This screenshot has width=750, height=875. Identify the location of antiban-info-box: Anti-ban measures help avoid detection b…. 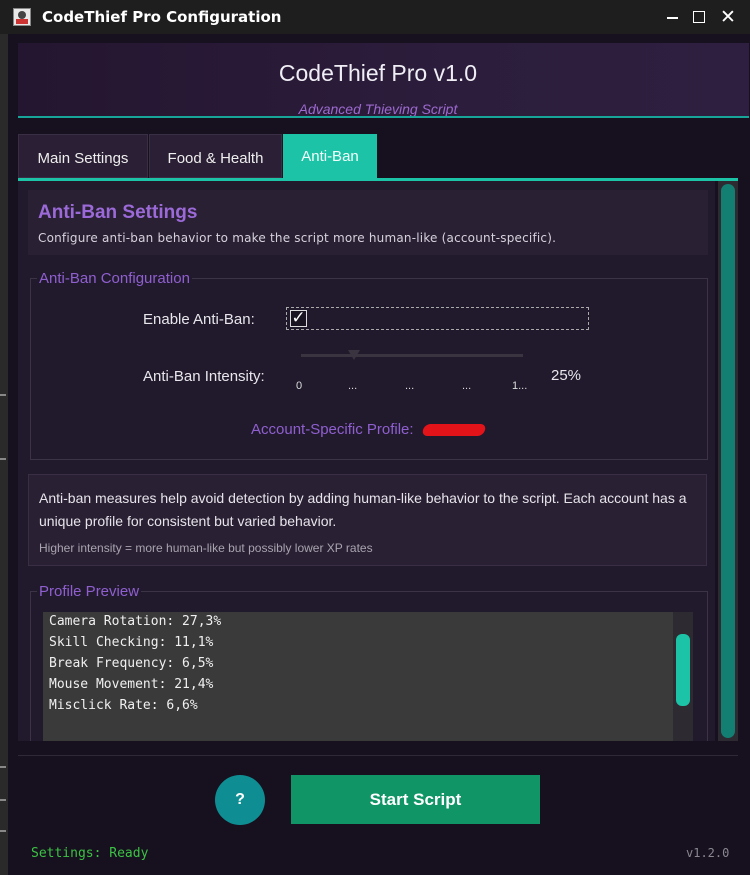
(367, 520).